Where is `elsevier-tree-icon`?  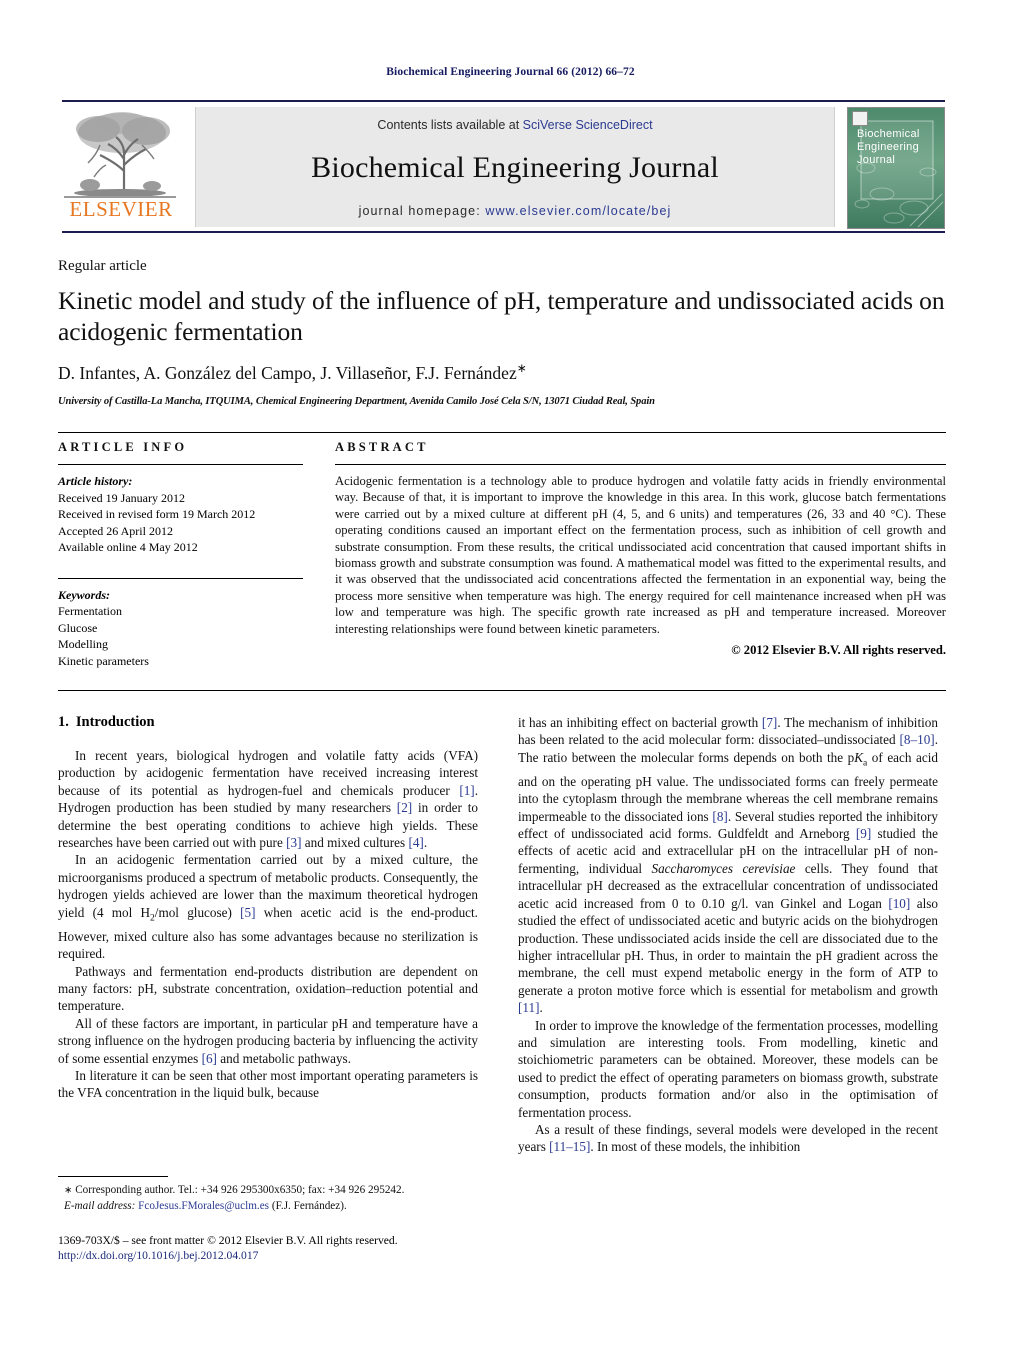 elsevier-tree-icon is located at coordinates (120, 154).